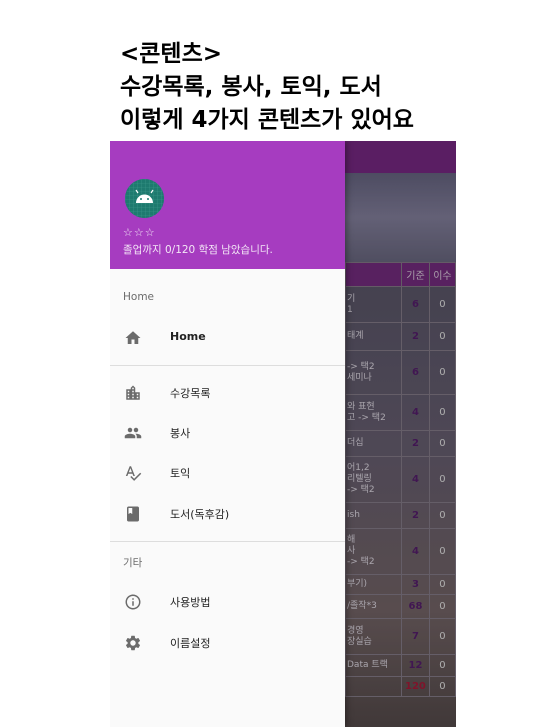 The image size is (556, 727). I want to click on section-title-other: 기타, so click(133, 563).